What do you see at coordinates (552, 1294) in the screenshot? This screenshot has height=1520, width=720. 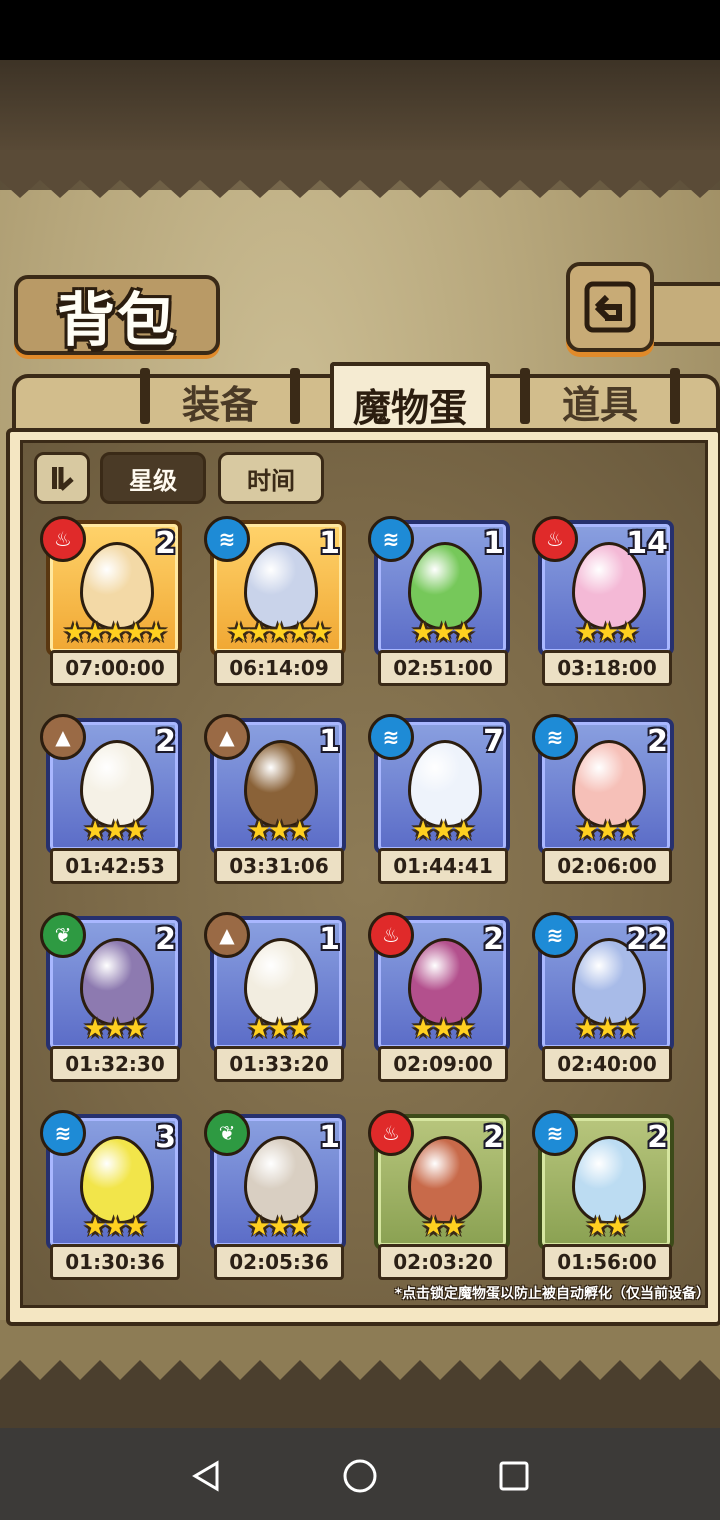 I see `lock-hint: *点击锁定魔物蛋以防止被自动孵化（仅当前设备）` at bounding box center [552, 1294].